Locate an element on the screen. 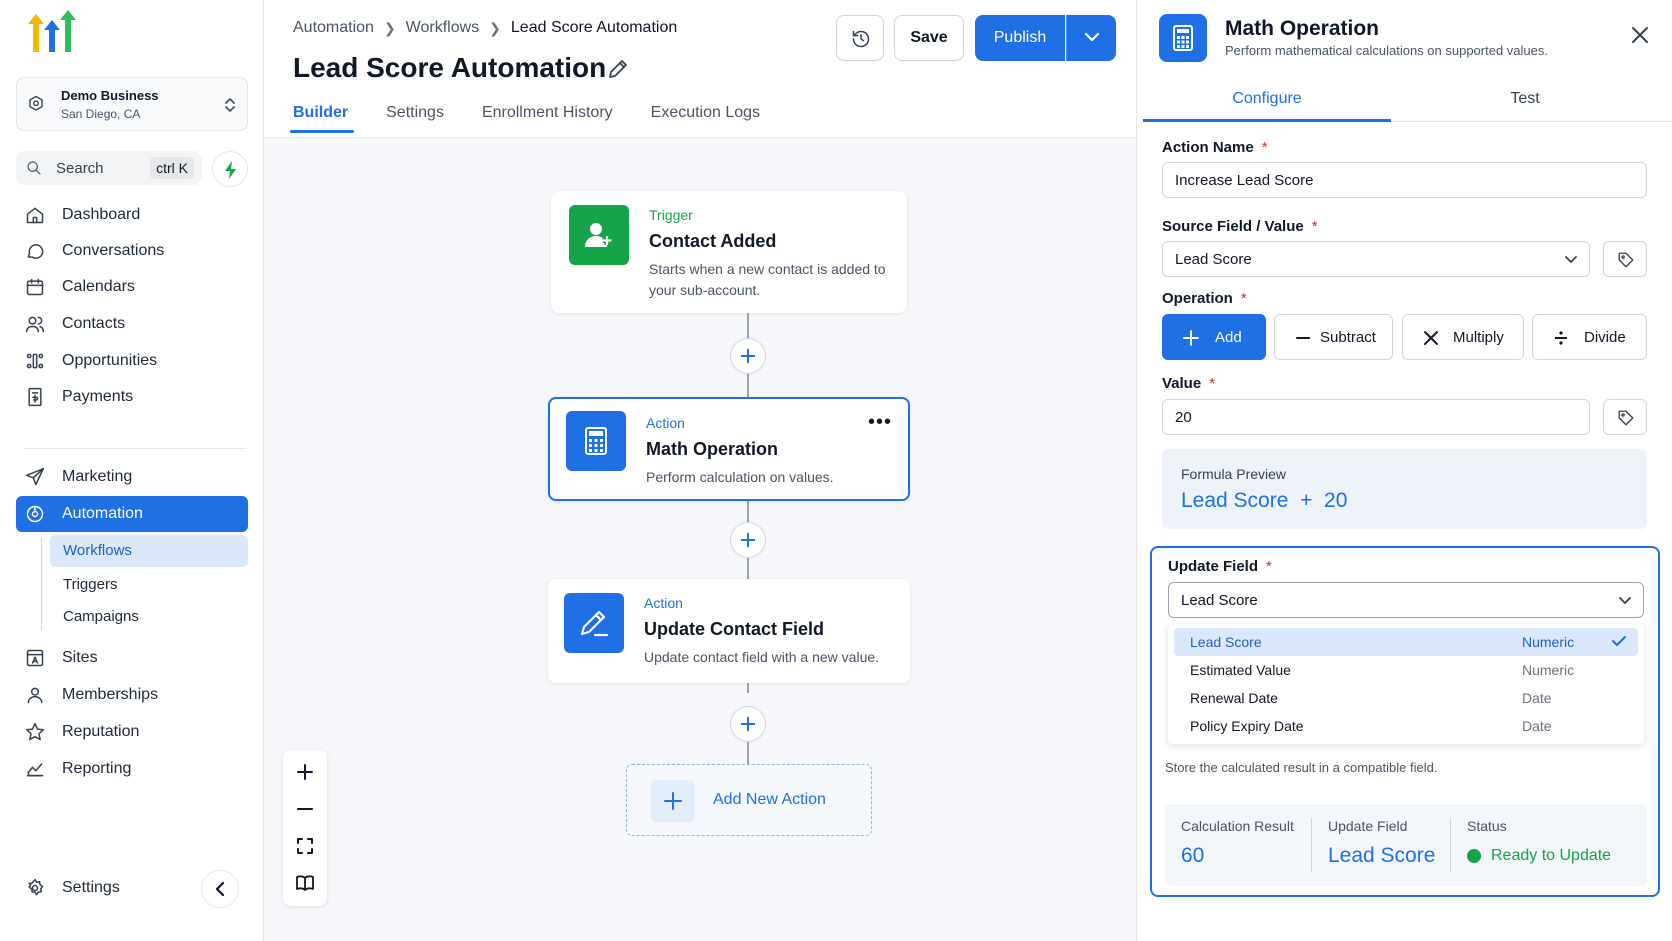 This screenshot has width=1672, height=941. operation-multiply-button: Multiply is located at coordinates (1463, 337).